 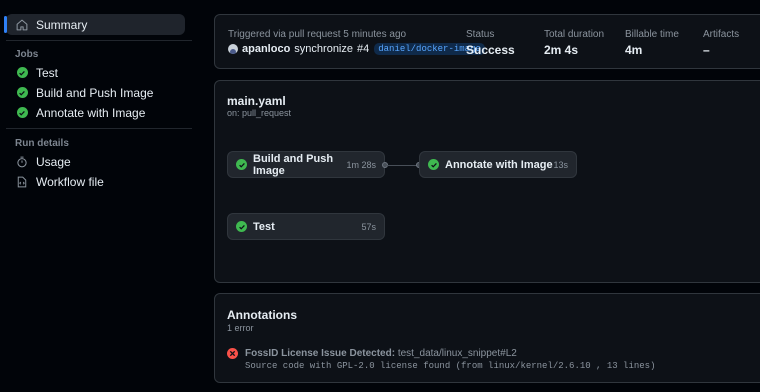 What do you see at coordinates (561, 50) in the screenshot?
I see `duration-value: 2m 4s` at bounding box center [561, 50].